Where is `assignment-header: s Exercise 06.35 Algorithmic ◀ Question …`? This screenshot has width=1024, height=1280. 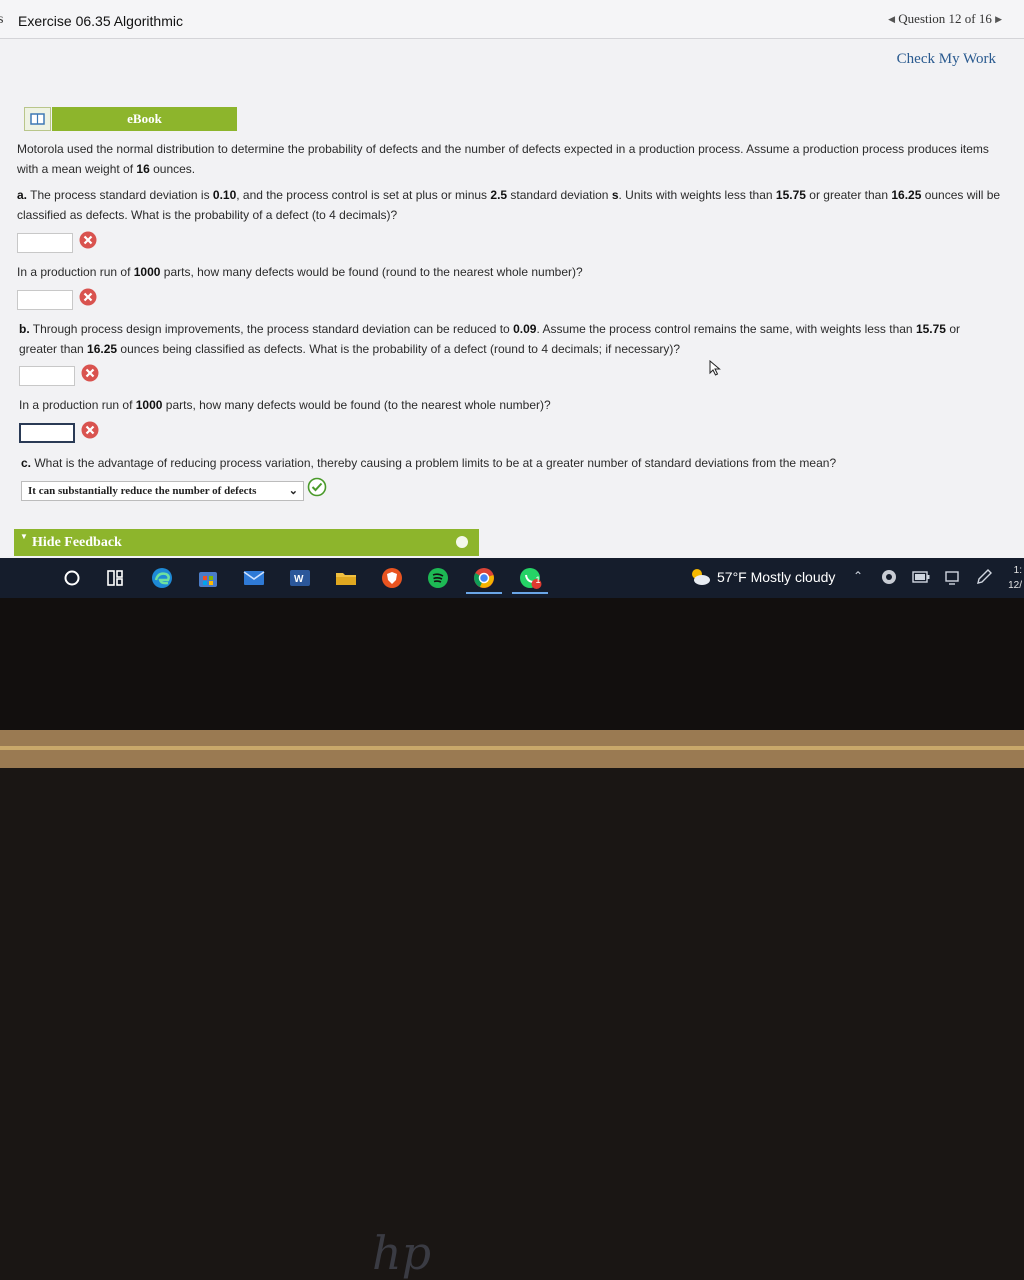 assignment-header: s Exercise 06.35 Algorithmic ◀ Question … is located at coordinates (512, 19).